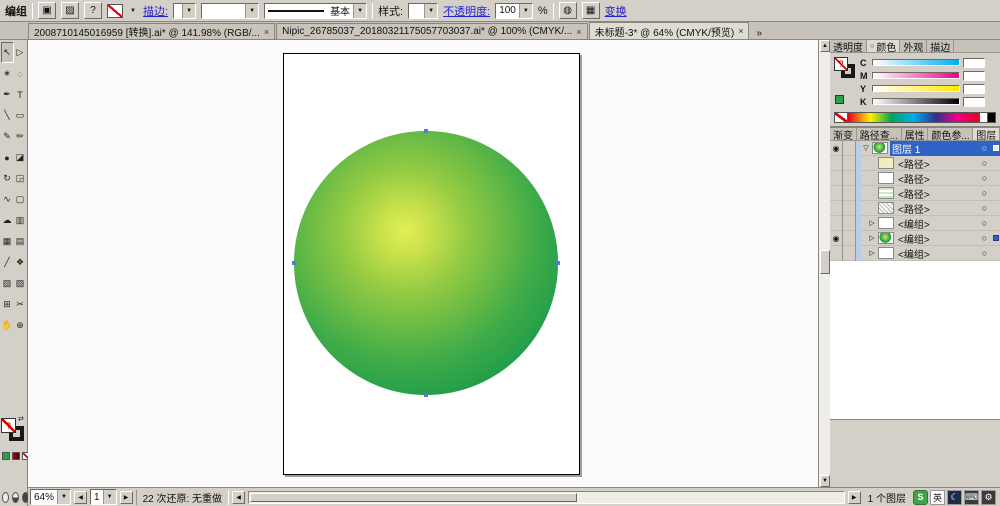 The height and width of the screenshot is (506, 1000). What do you see at coordinates (7, 52) in the screenshot?
I see `selection-tool: ↖` at bounding box center [7, 52].